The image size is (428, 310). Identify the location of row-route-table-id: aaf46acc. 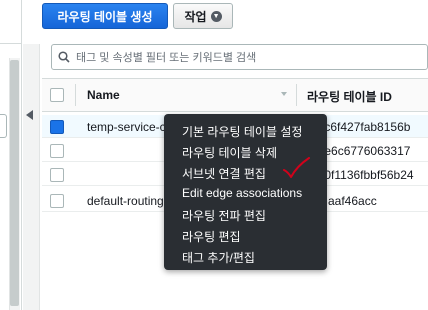
(378, 201).